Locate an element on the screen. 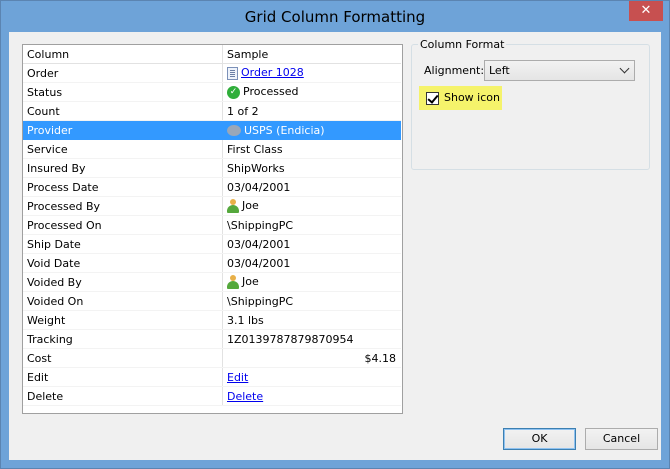 Image resolution: width=670 pixels, height=469 pixels. chevron-down-icon is located at coordinates (624, 68).